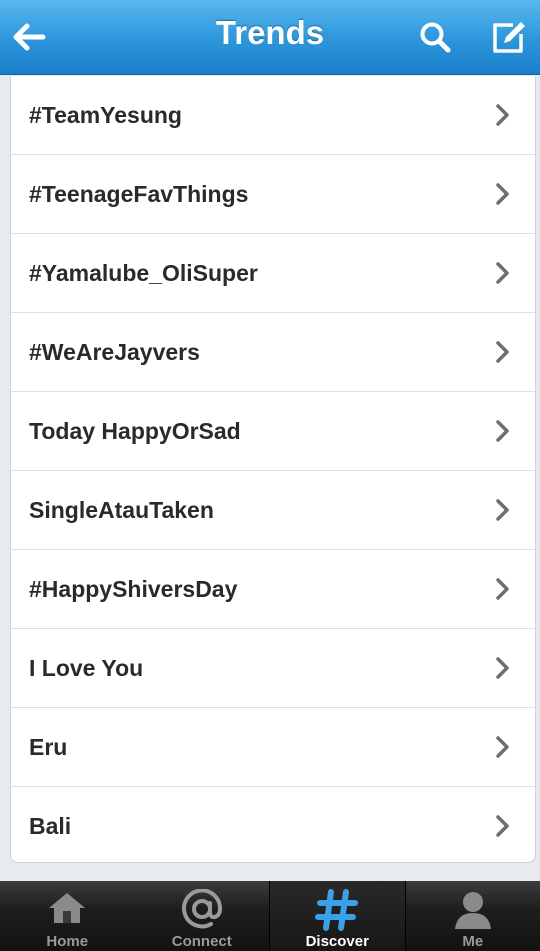 The image size is (540, 951). Describe the element at coordinates (67, 941) in the screenshot. I see `tab-label: Home` at that location.